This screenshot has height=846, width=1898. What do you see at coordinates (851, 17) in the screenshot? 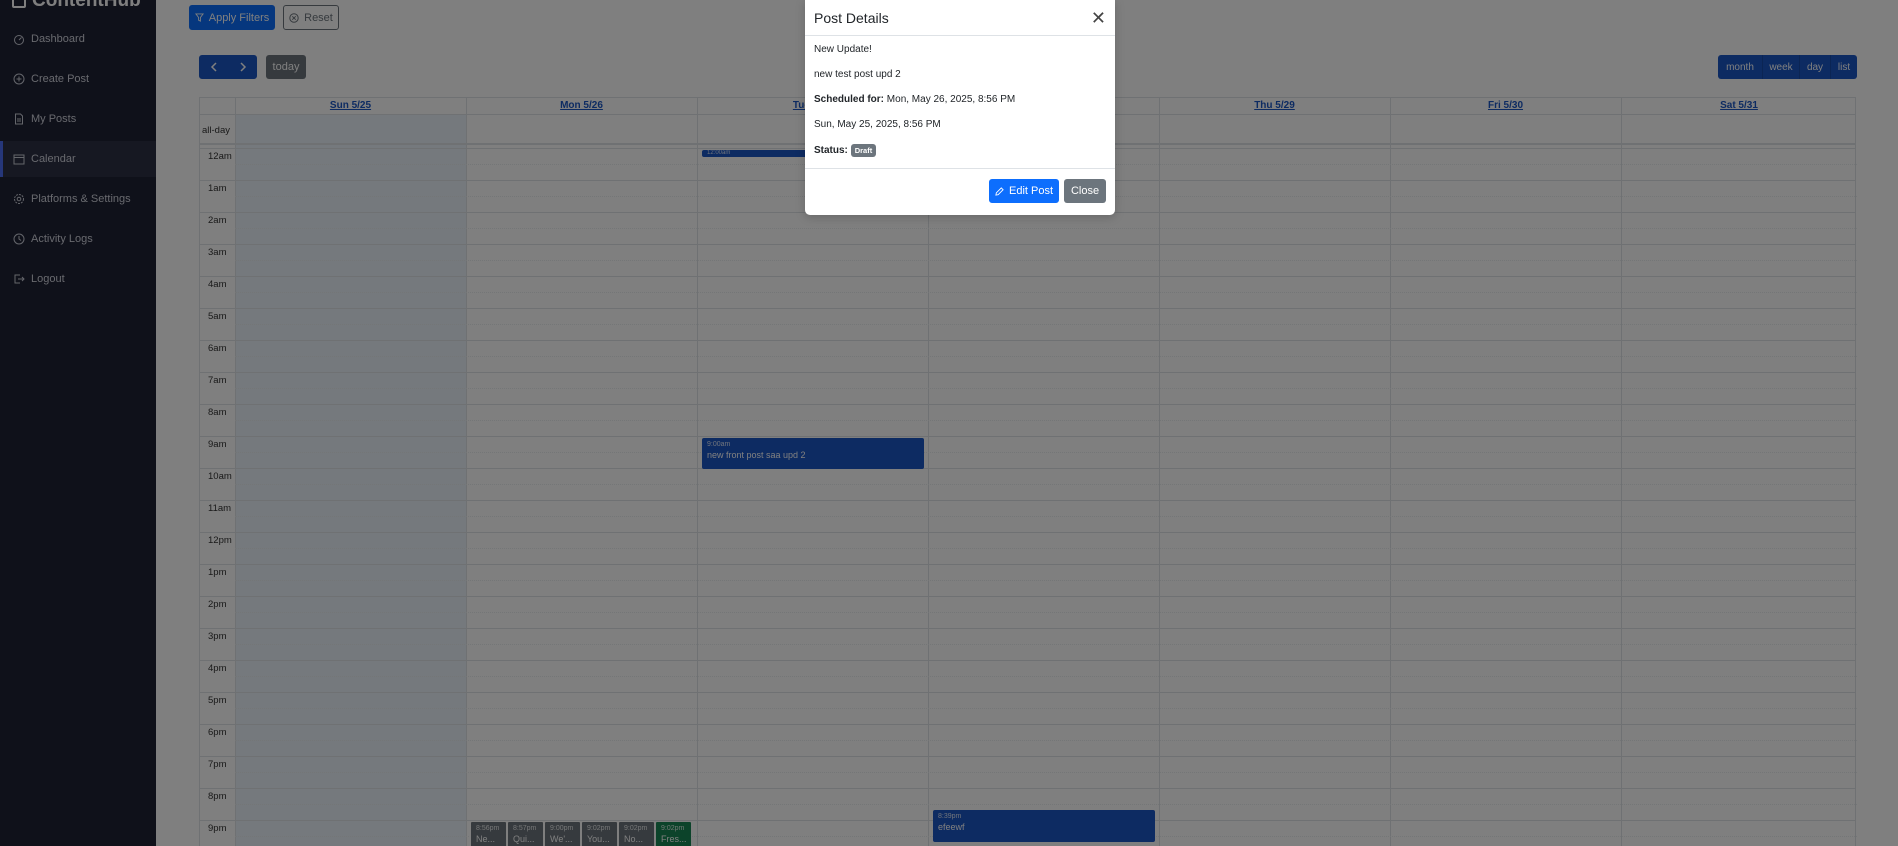
I see `modal-title: Post Details` at bounding box center [851, 17].